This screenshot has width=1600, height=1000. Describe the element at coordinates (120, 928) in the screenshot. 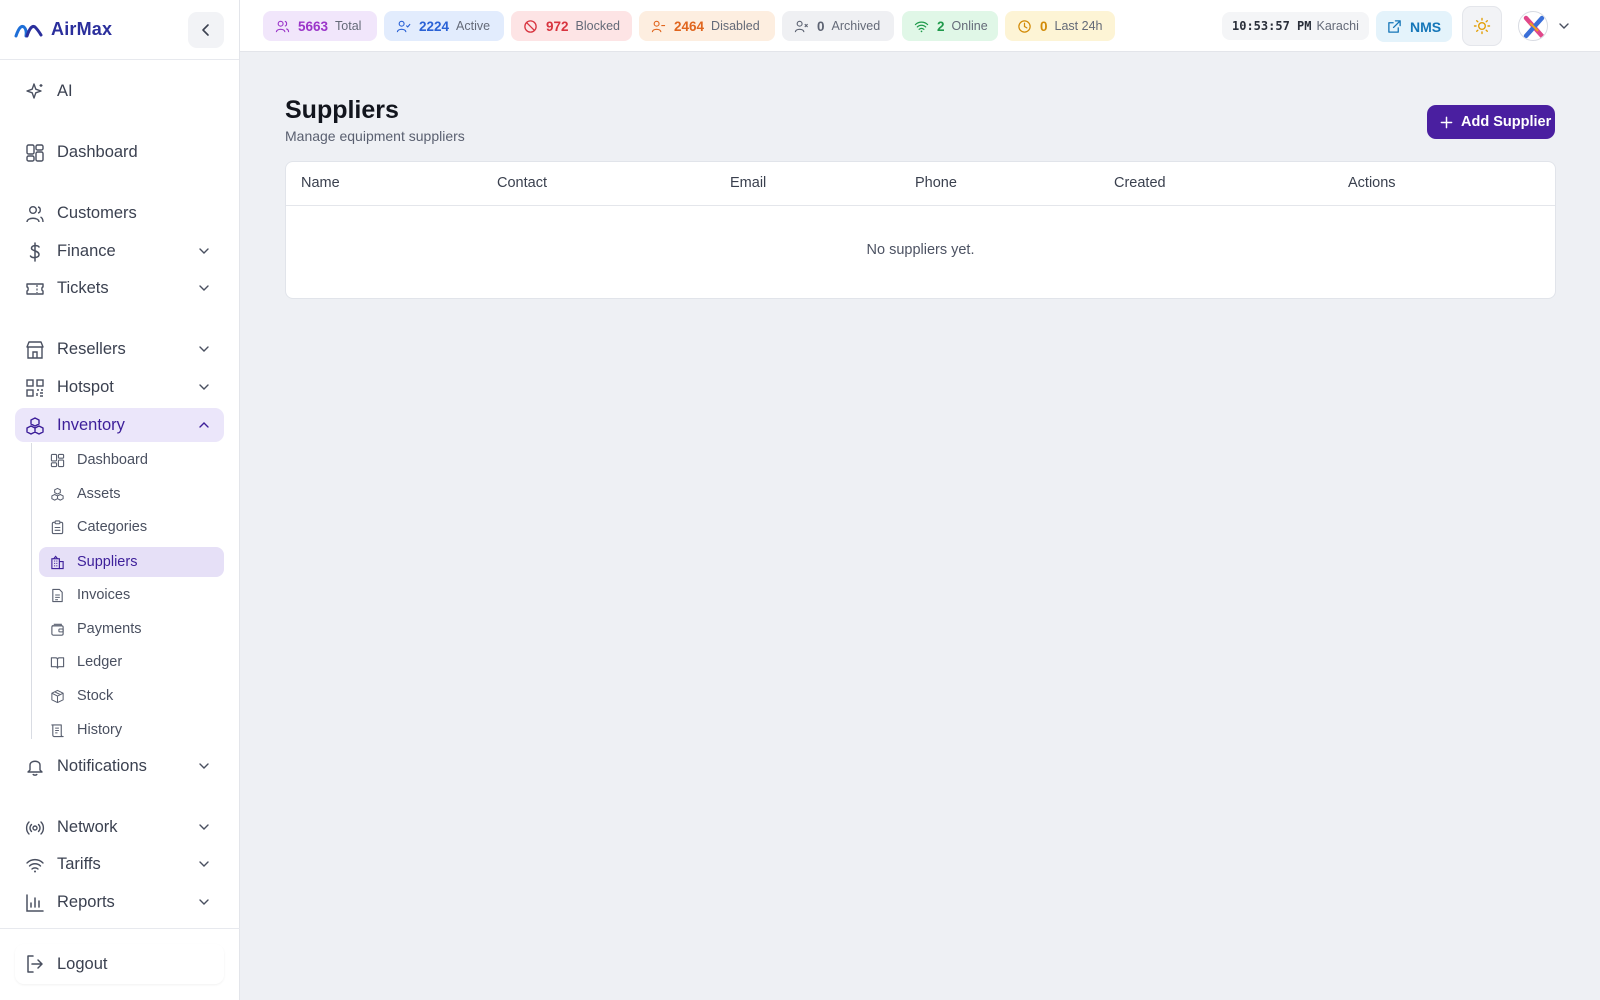

I see `sidebar-footer-divider` at that location.